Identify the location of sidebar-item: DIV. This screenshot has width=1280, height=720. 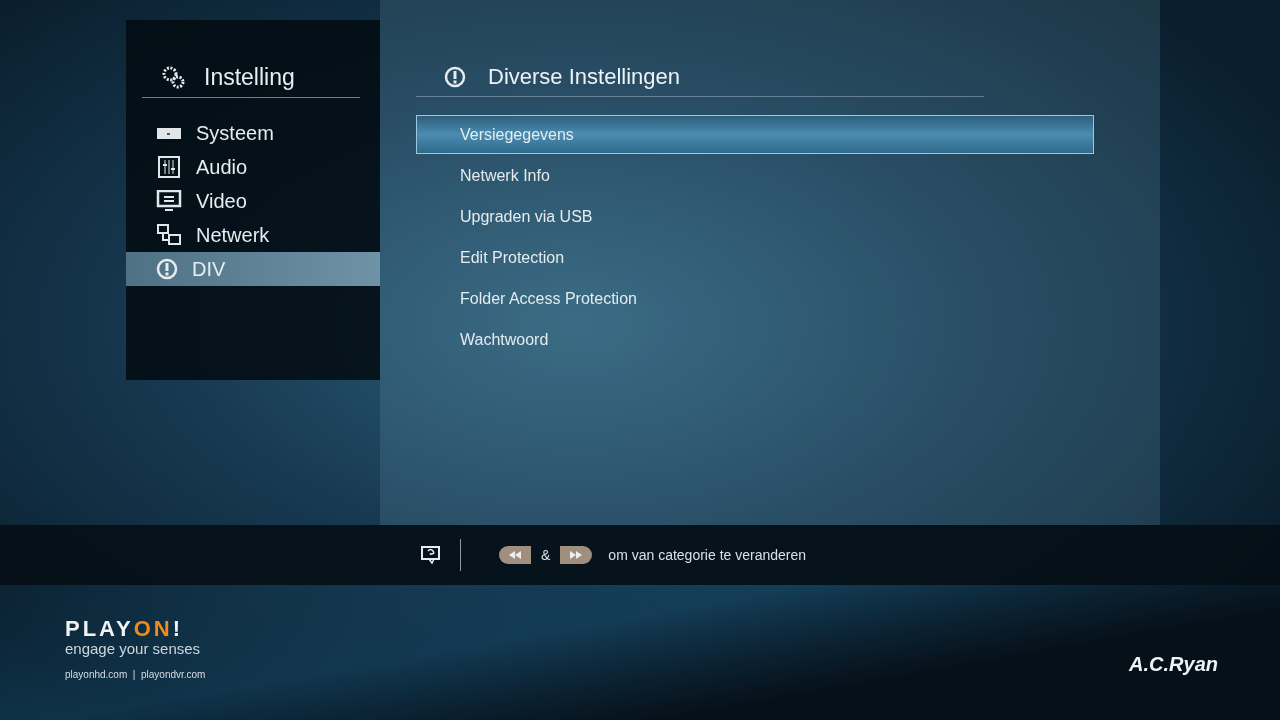
(253, 269).